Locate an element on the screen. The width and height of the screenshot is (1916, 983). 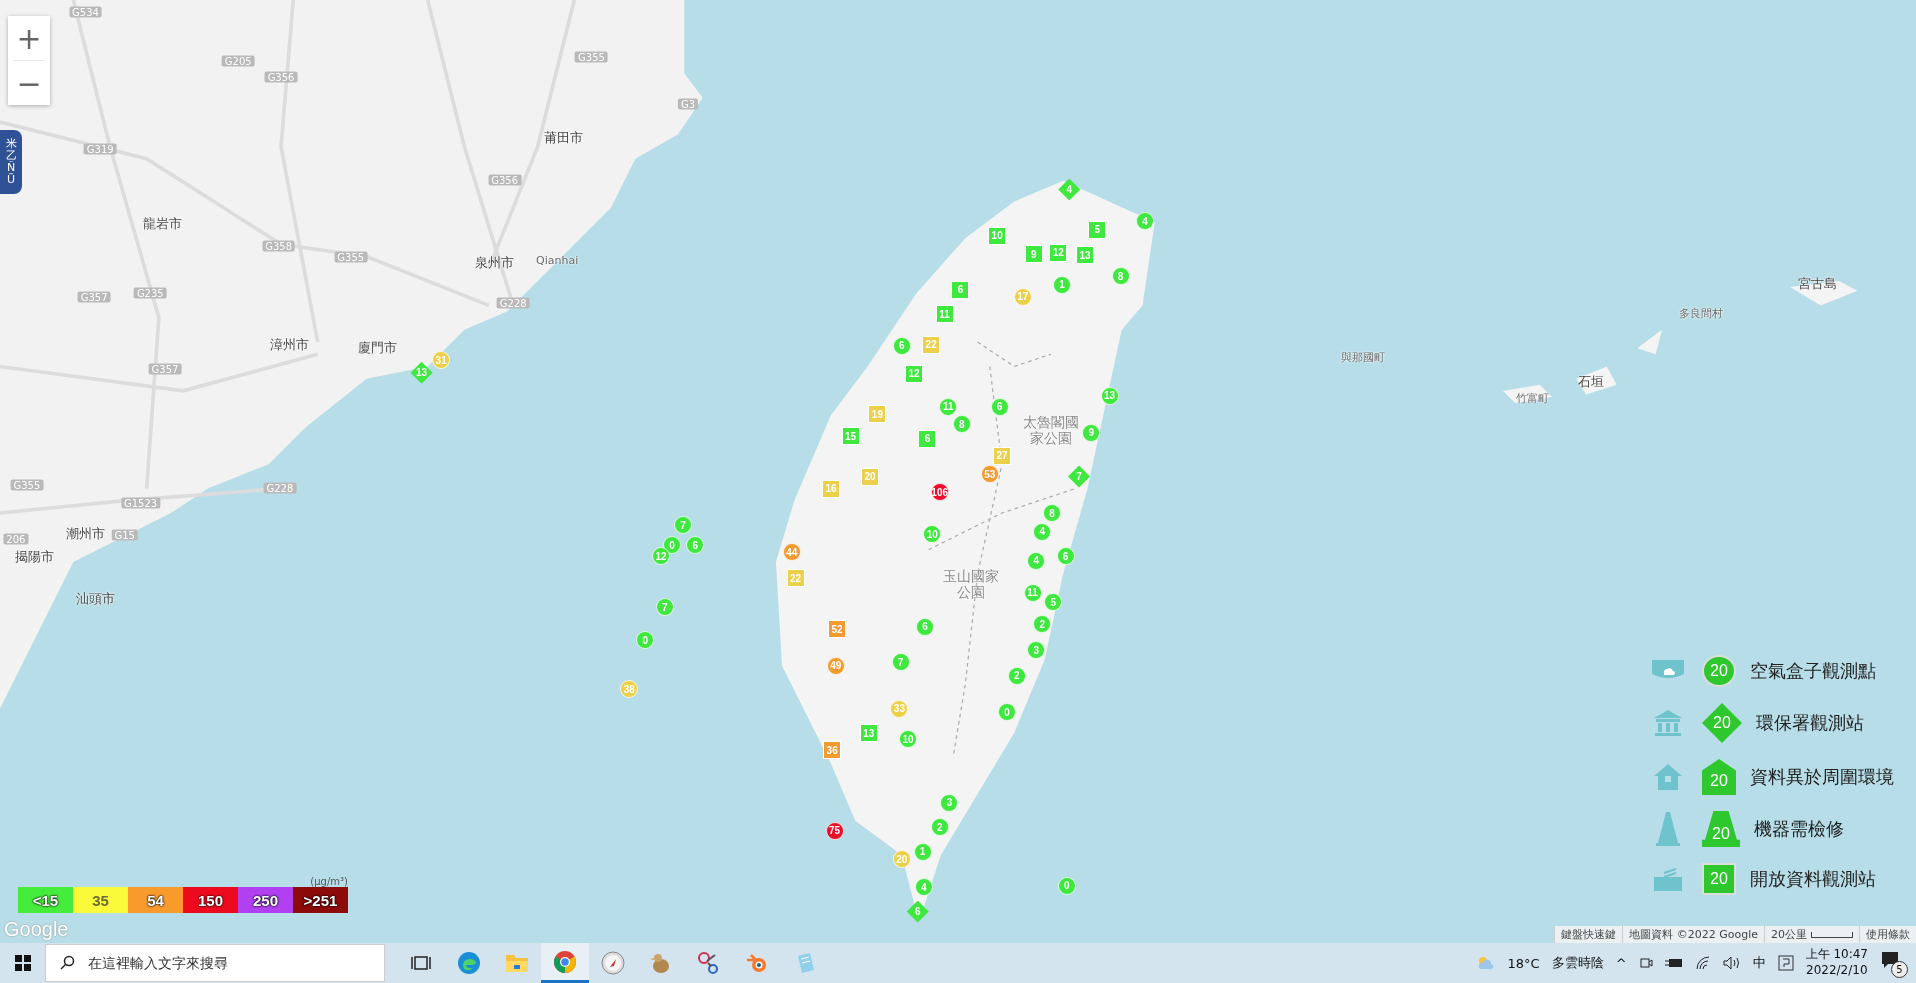
color-scale-segment: 150 is located at coordinates (210, 900).